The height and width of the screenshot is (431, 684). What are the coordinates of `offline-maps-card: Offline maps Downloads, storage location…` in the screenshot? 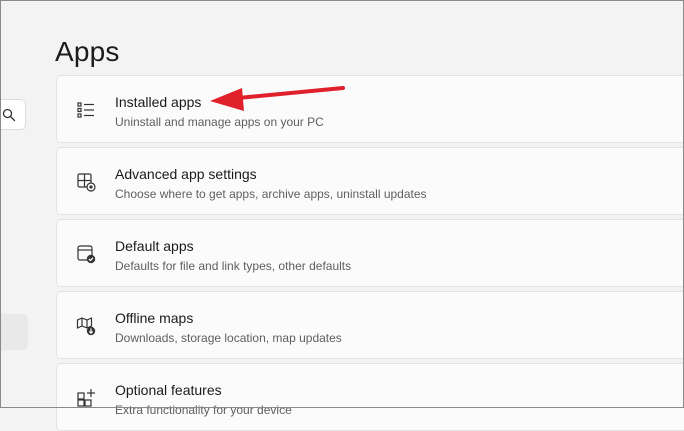 It's located at (370, 325).